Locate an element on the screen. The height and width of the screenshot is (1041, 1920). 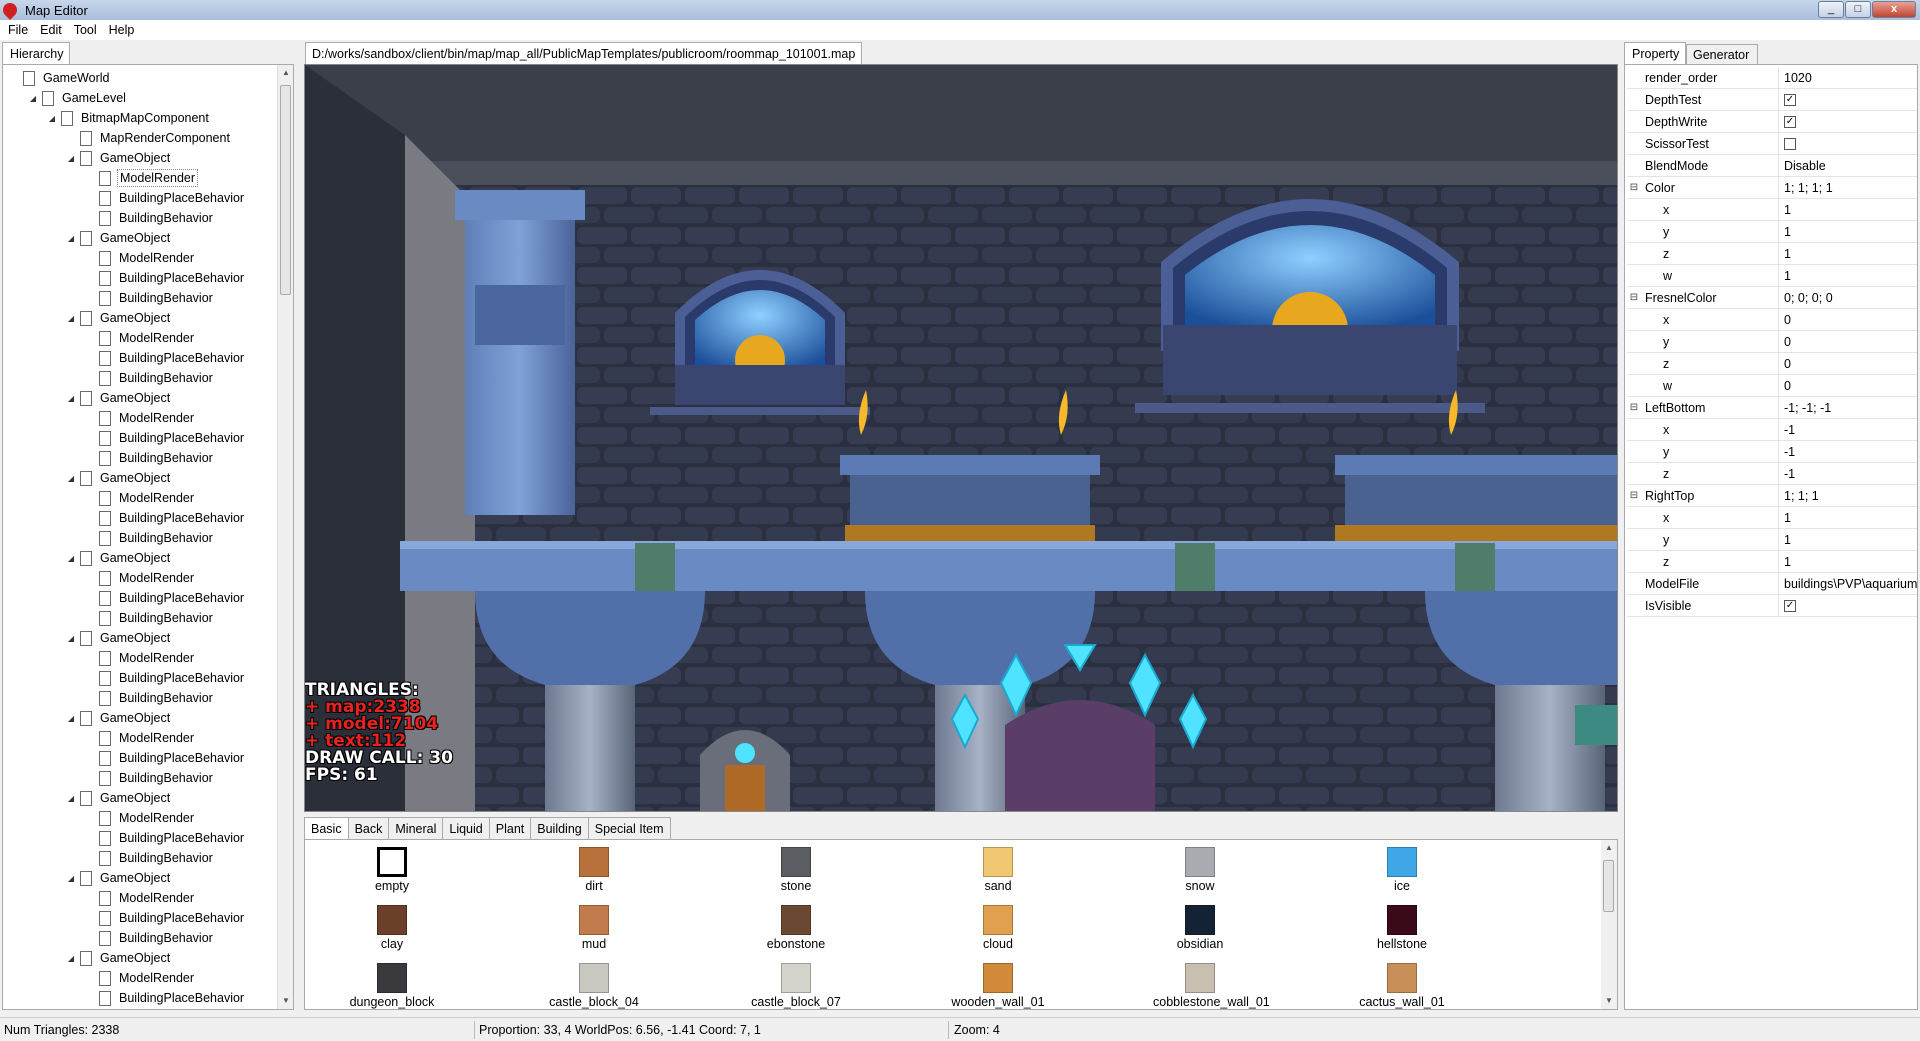
palette-item-empty: empty is located at coordinates (392, 867).